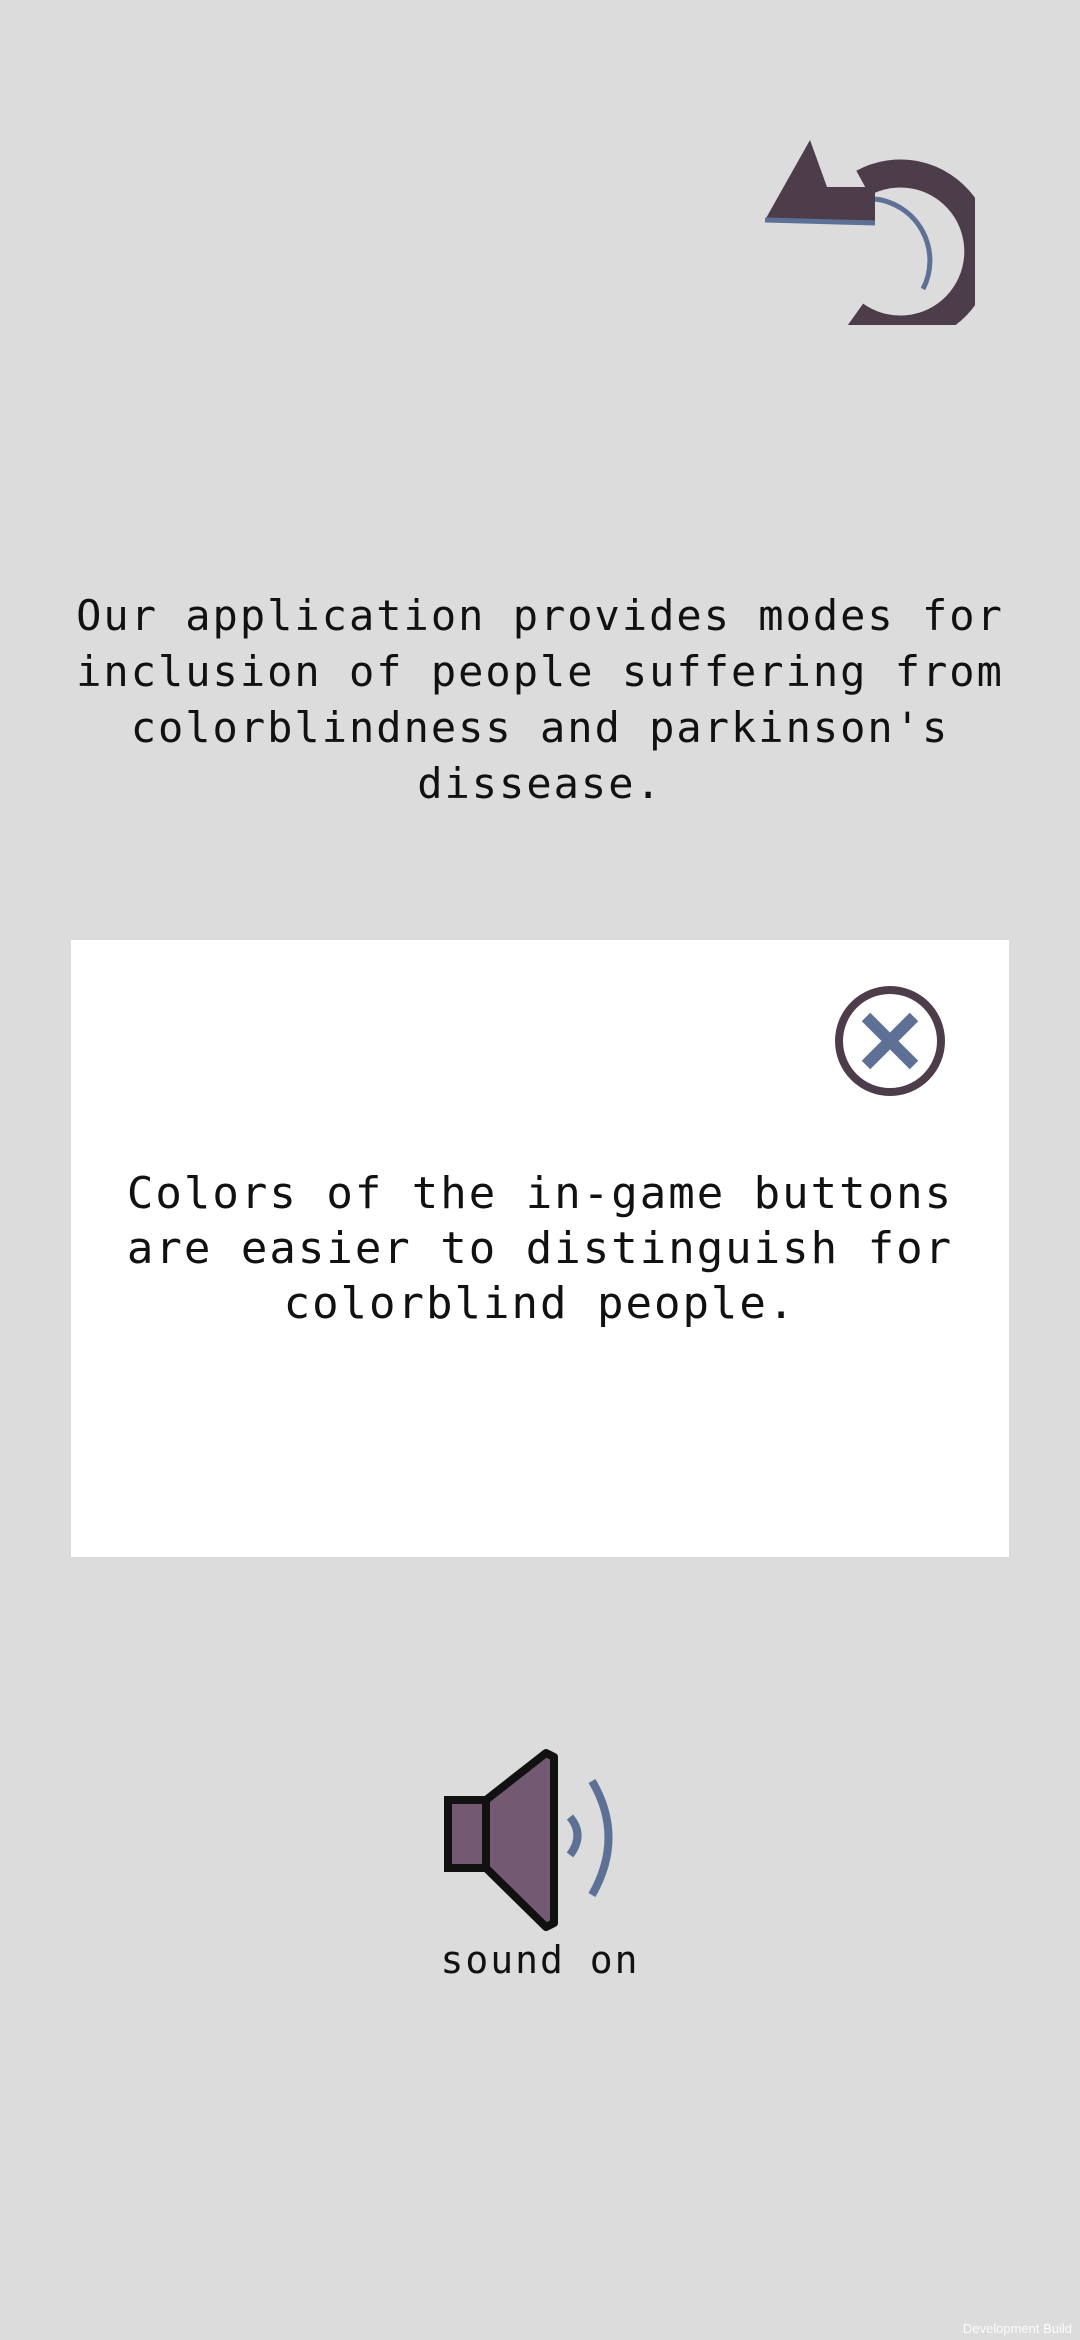 The height and width of the screenshot is (2340, 1080). What do you see at coordinates (528, 1840) in the screenshot?
I see `speaker-icon` at bounding box center [528, 1840].